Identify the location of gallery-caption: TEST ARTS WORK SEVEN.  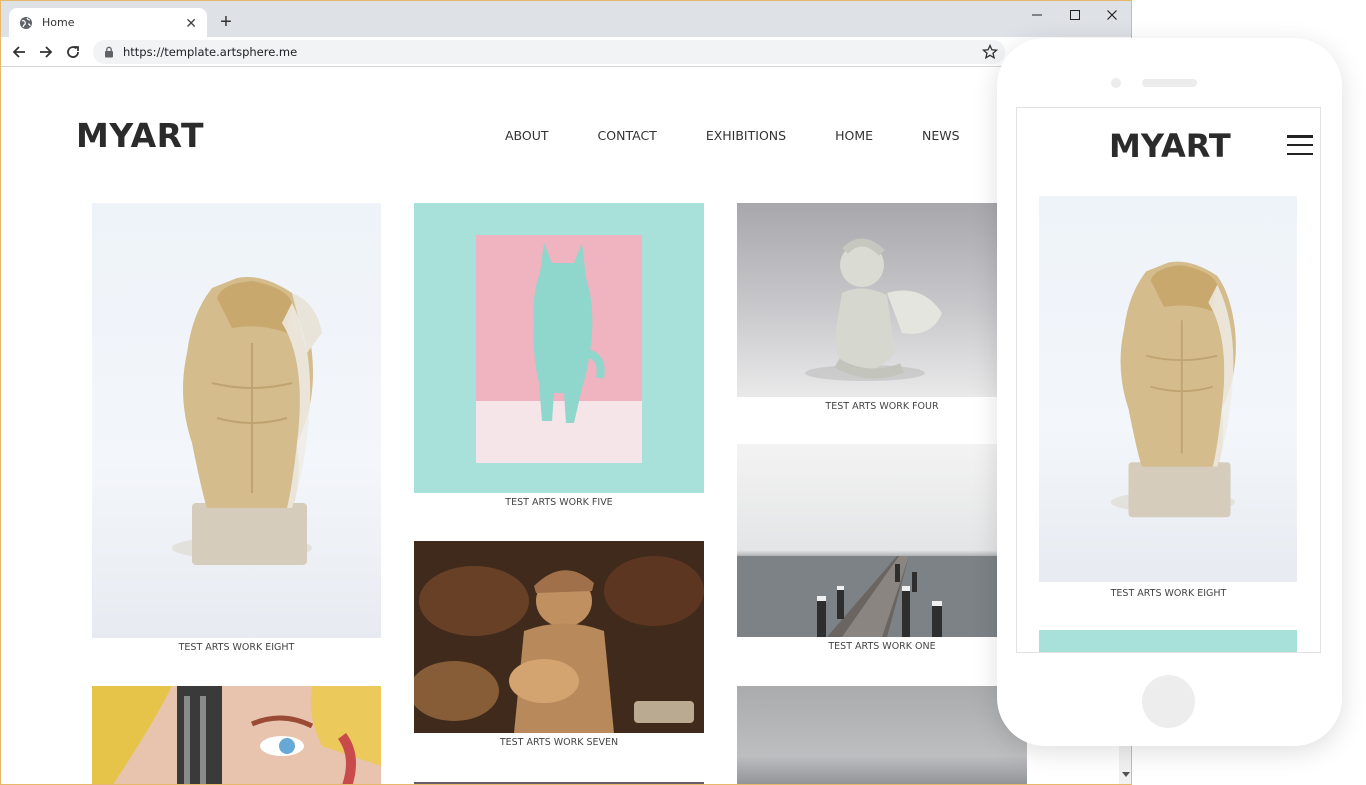
(559, 742).